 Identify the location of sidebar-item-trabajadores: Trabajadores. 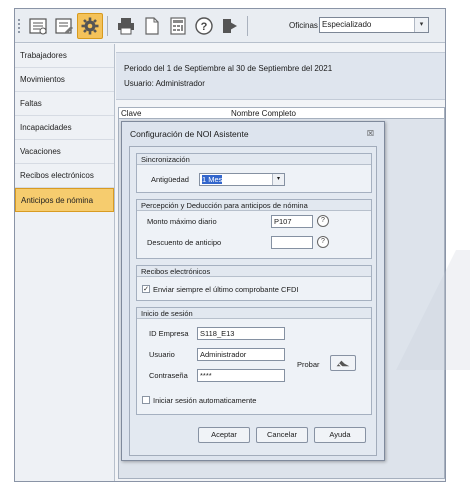
(64, 56).